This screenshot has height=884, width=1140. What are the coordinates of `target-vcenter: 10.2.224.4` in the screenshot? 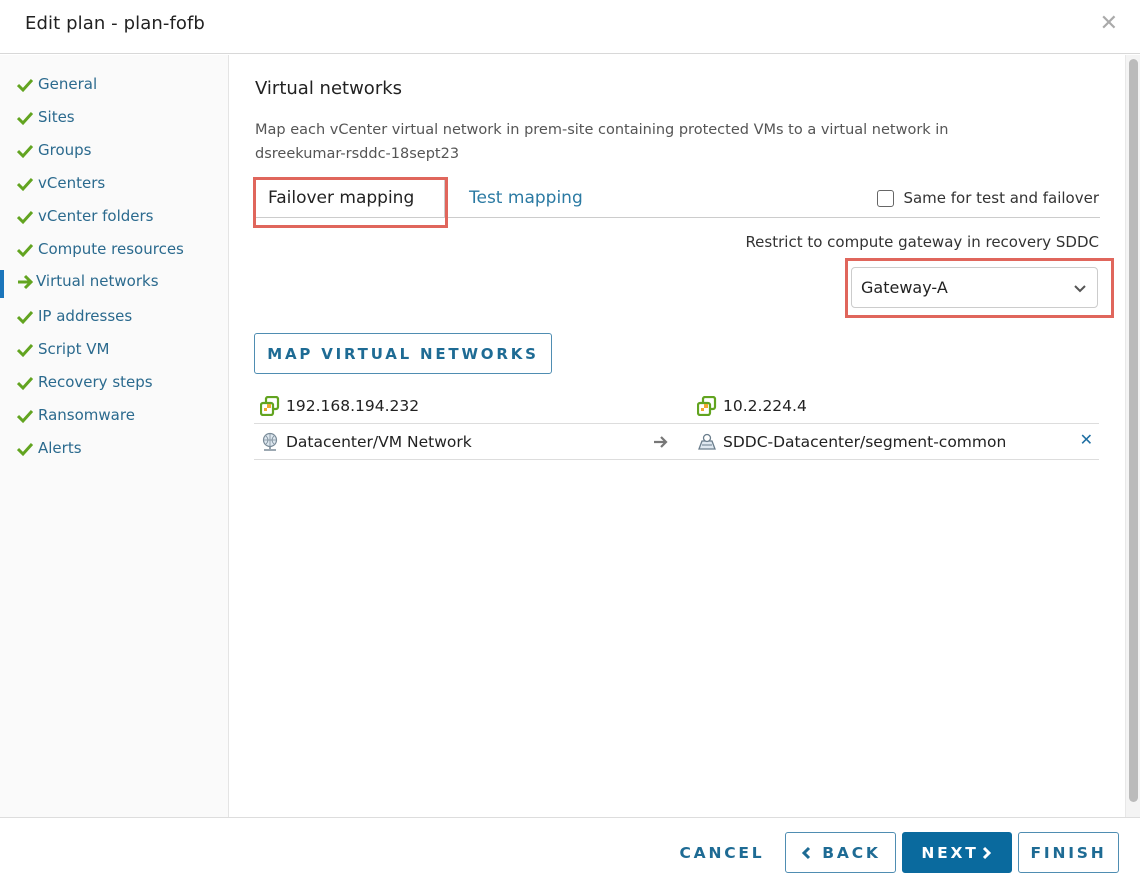 It's located at (752, 405).